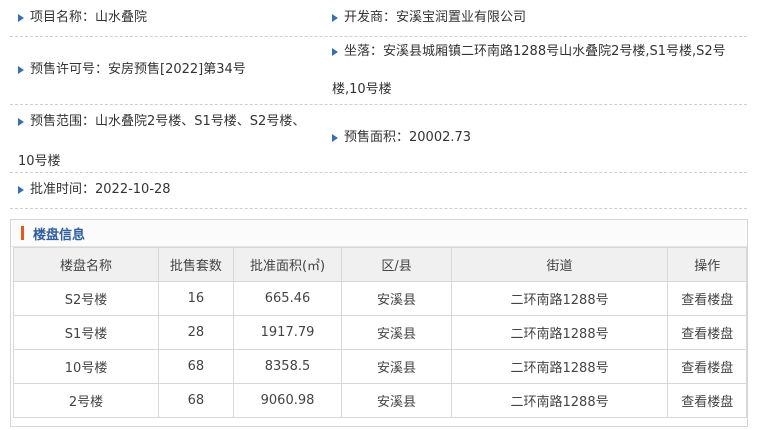 The image size is (767, 430). Describe the element at coordinates (287, 366) in the screenshot. I see `approved-area: 8358.5` at that location.